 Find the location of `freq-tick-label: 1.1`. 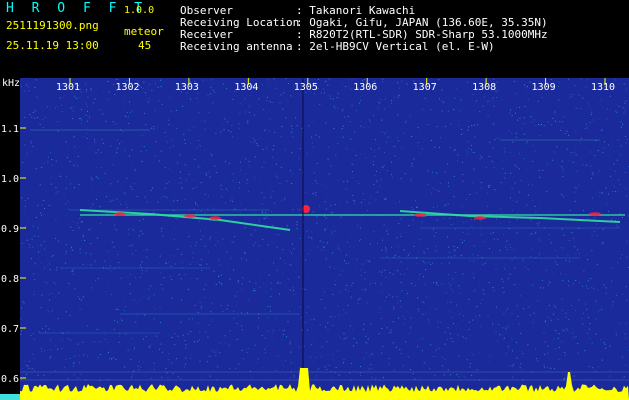

freq-tick-label: 1.1 is located at coordinates (10, 129).